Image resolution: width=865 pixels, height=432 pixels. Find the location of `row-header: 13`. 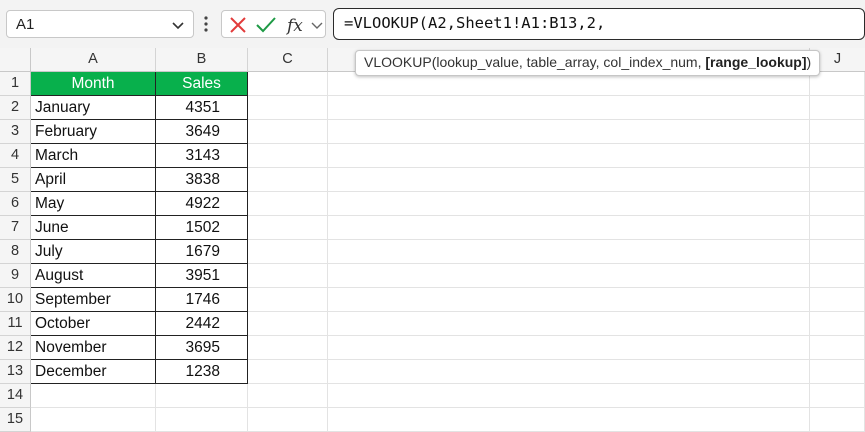

row-header: 13 is located at coordinates (15, 372).